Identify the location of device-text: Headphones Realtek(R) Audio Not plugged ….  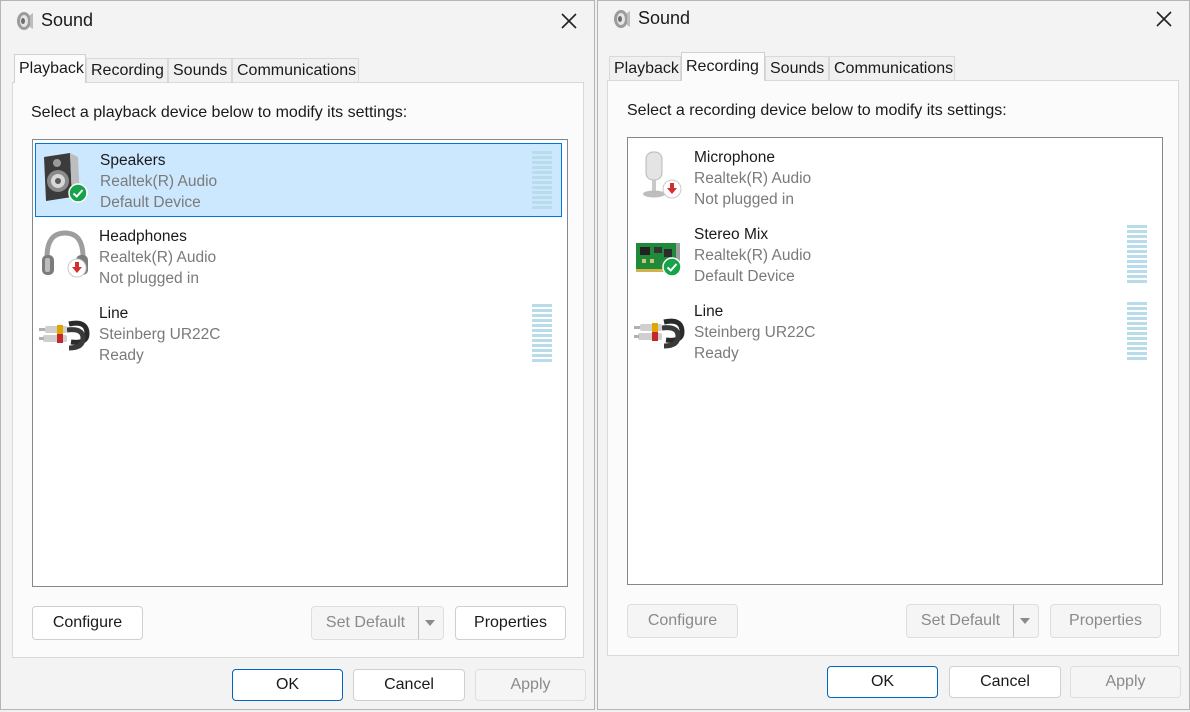
(157, 257).